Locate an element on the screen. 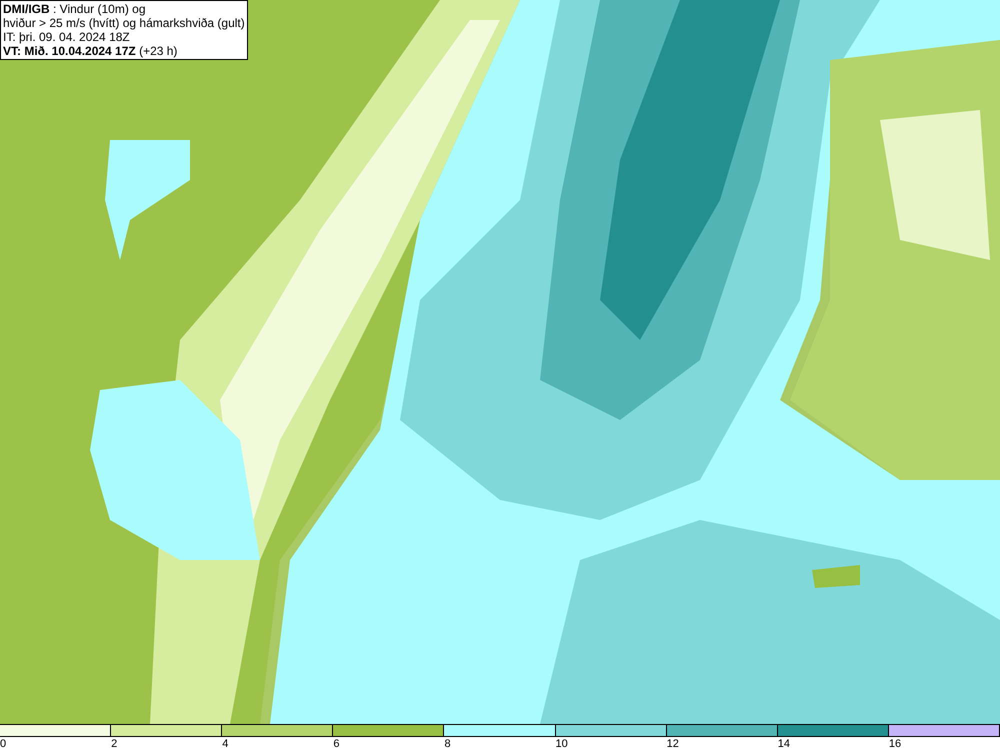  title-text: IT: þri. 09. 04. 2024 18Z is located at coordinates (67, 37).